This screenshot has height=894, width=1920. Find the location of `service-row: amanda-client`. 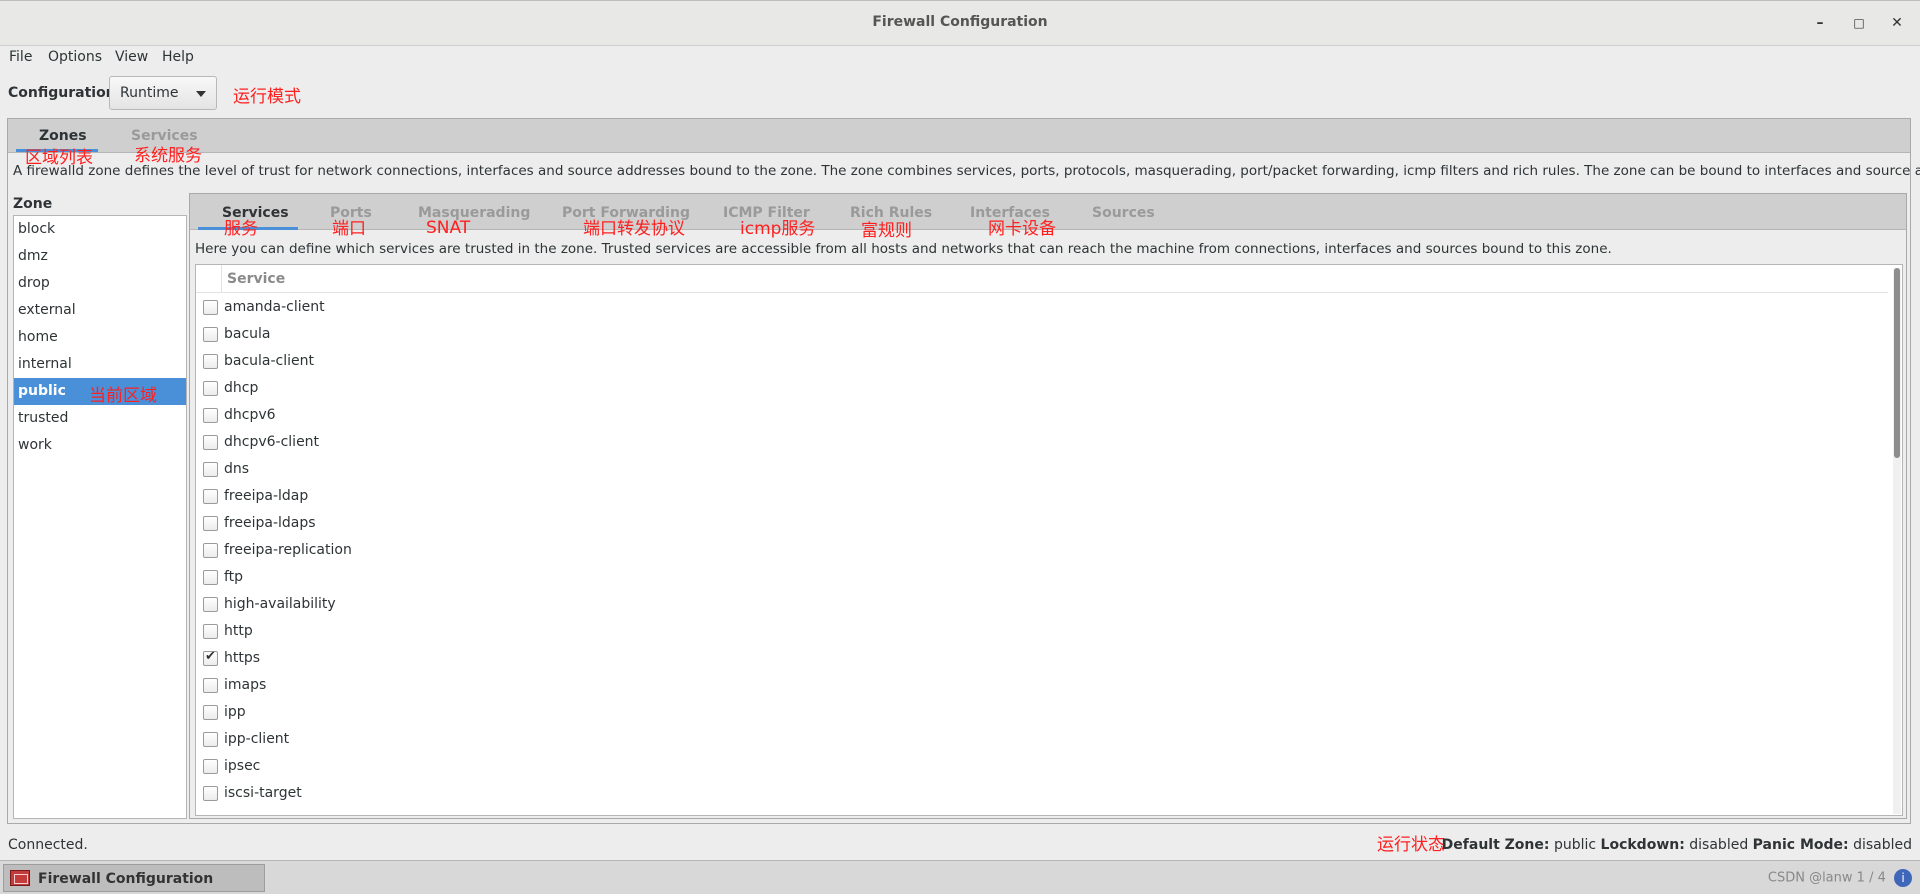

service-row: amanda-client is located at coordinates (1041, 308).